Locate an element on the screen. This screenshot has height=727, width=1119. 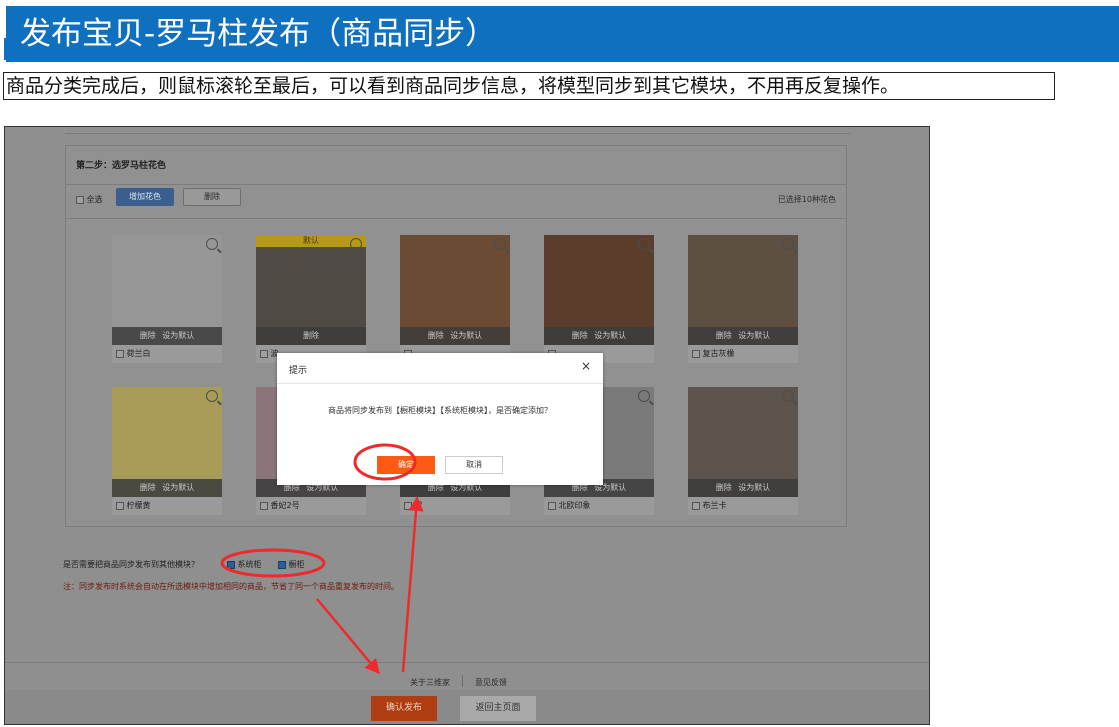
dialog-message: 商品将同步发布到【橱柜模块】【系统柜模块】，是否确定添加？ is located at coordinates (440, 410).